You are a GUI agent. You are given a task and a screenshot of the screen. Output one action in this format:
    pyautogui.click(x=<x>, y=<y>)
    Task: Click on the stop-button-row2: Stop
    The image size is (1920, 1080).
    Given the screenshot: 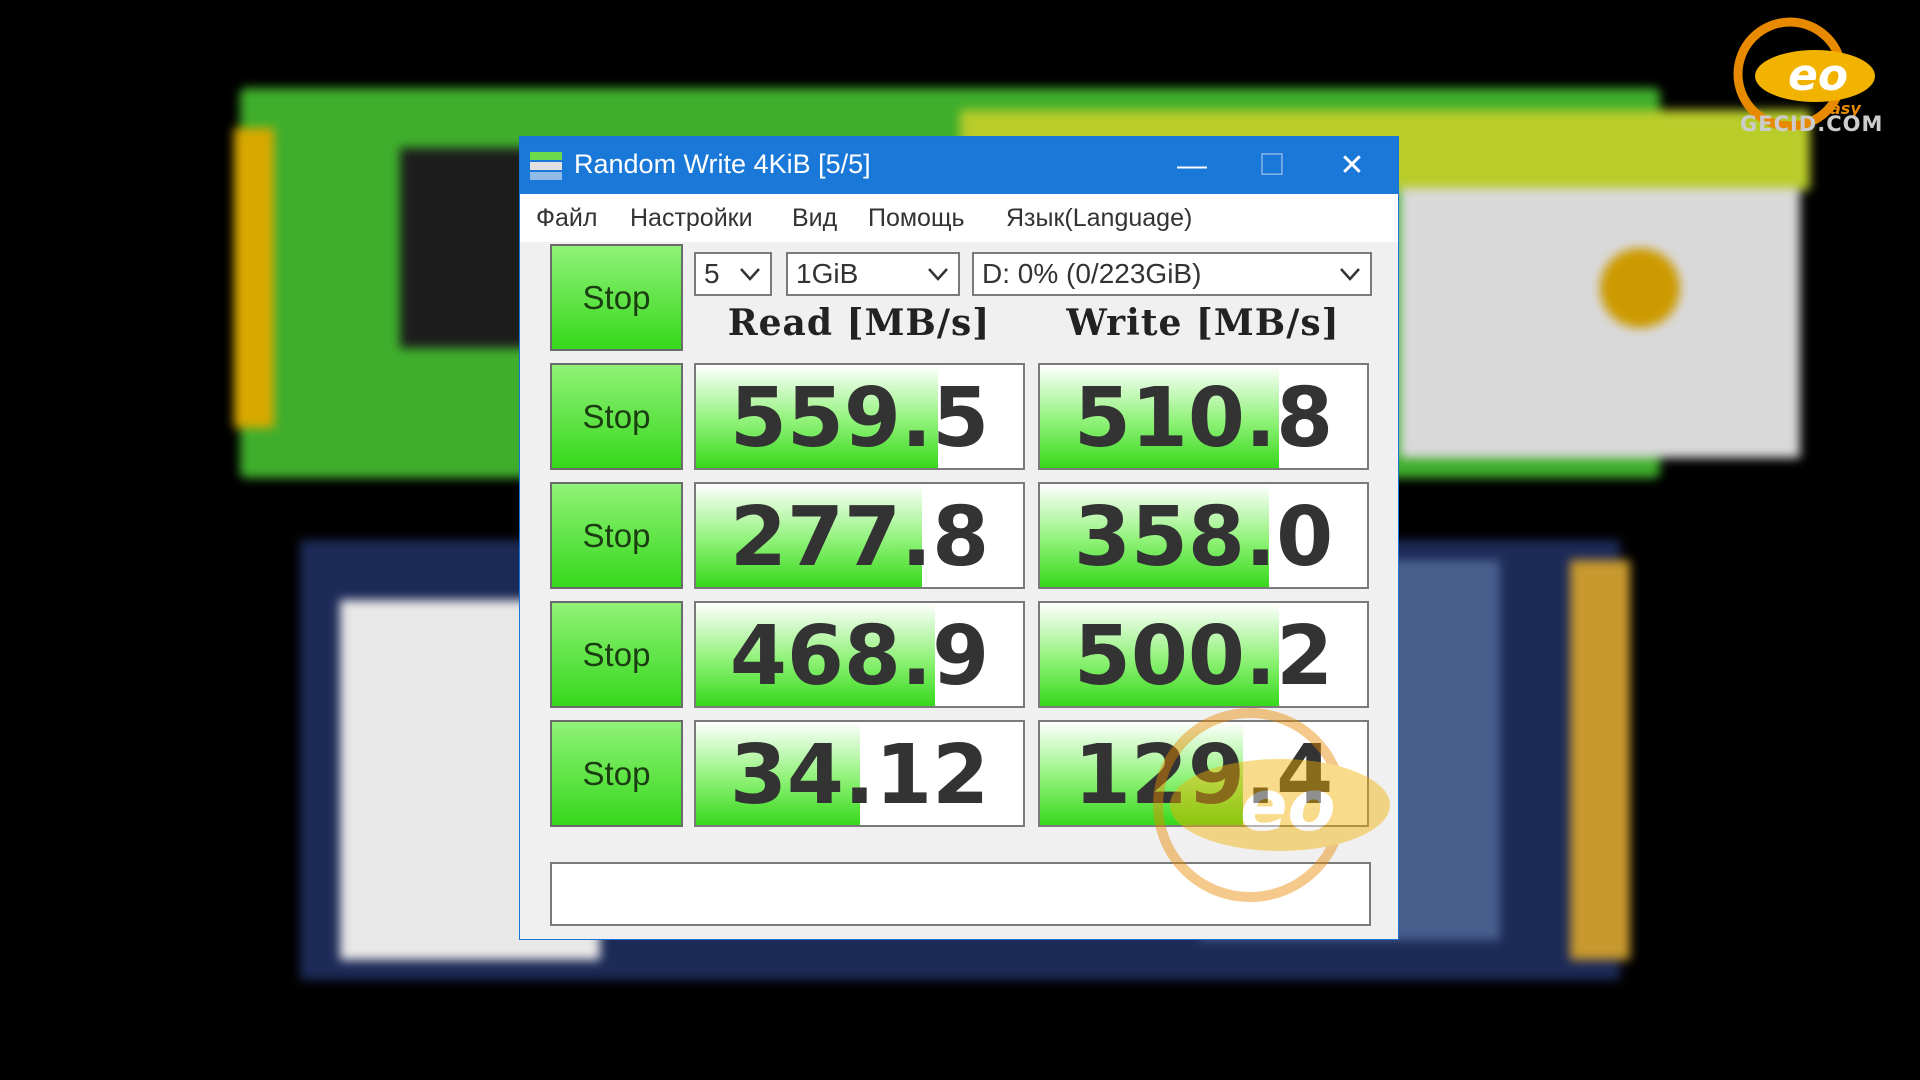 What is the action you would take?
    pyautogui.click(x=616, y=535)
    